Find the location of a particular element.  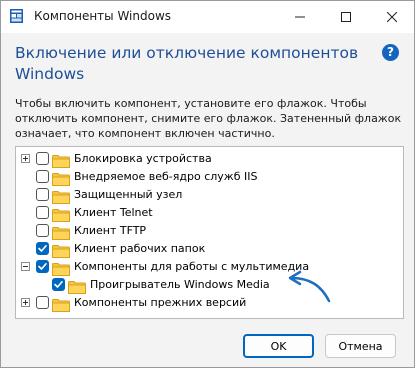

maximize-icon is located at coordinates (346, 17).